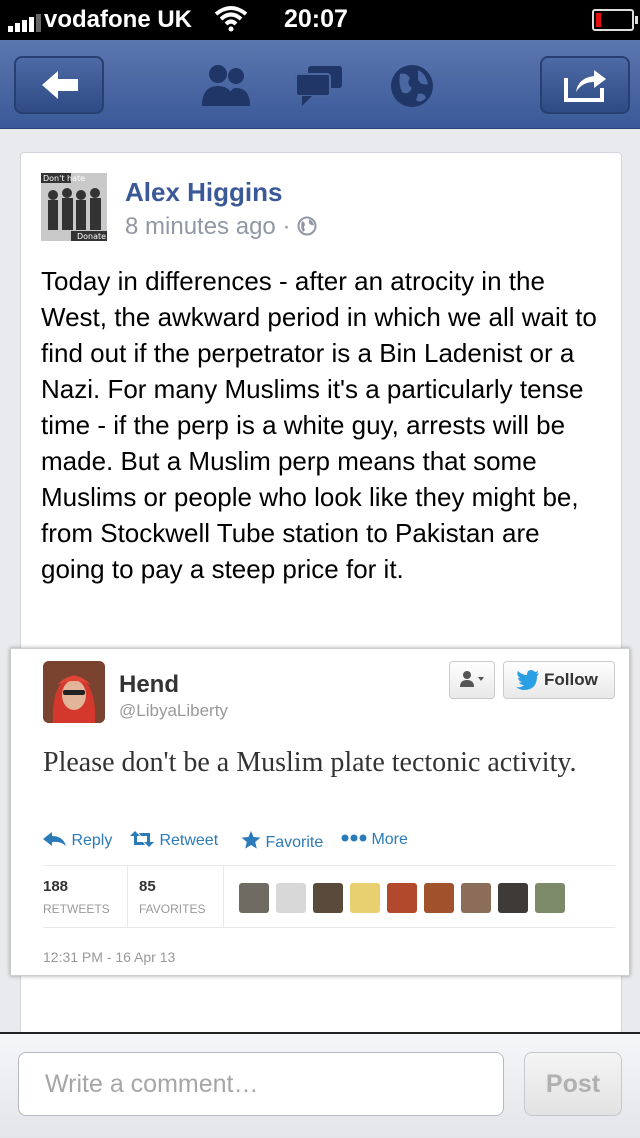 This screenshot has height=1138, width=640. I want to click on more-action: More, so click(374, 840).